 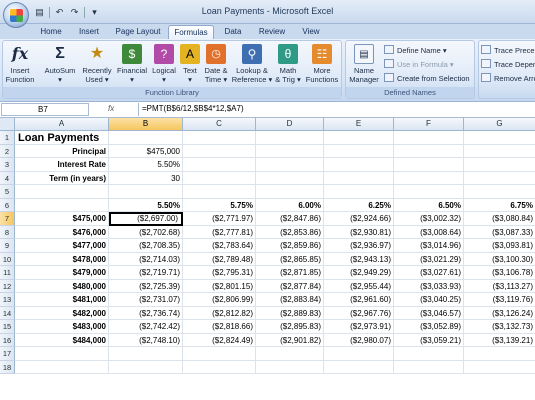 I want to click on row-header: 15, so click(x=7, y=327).